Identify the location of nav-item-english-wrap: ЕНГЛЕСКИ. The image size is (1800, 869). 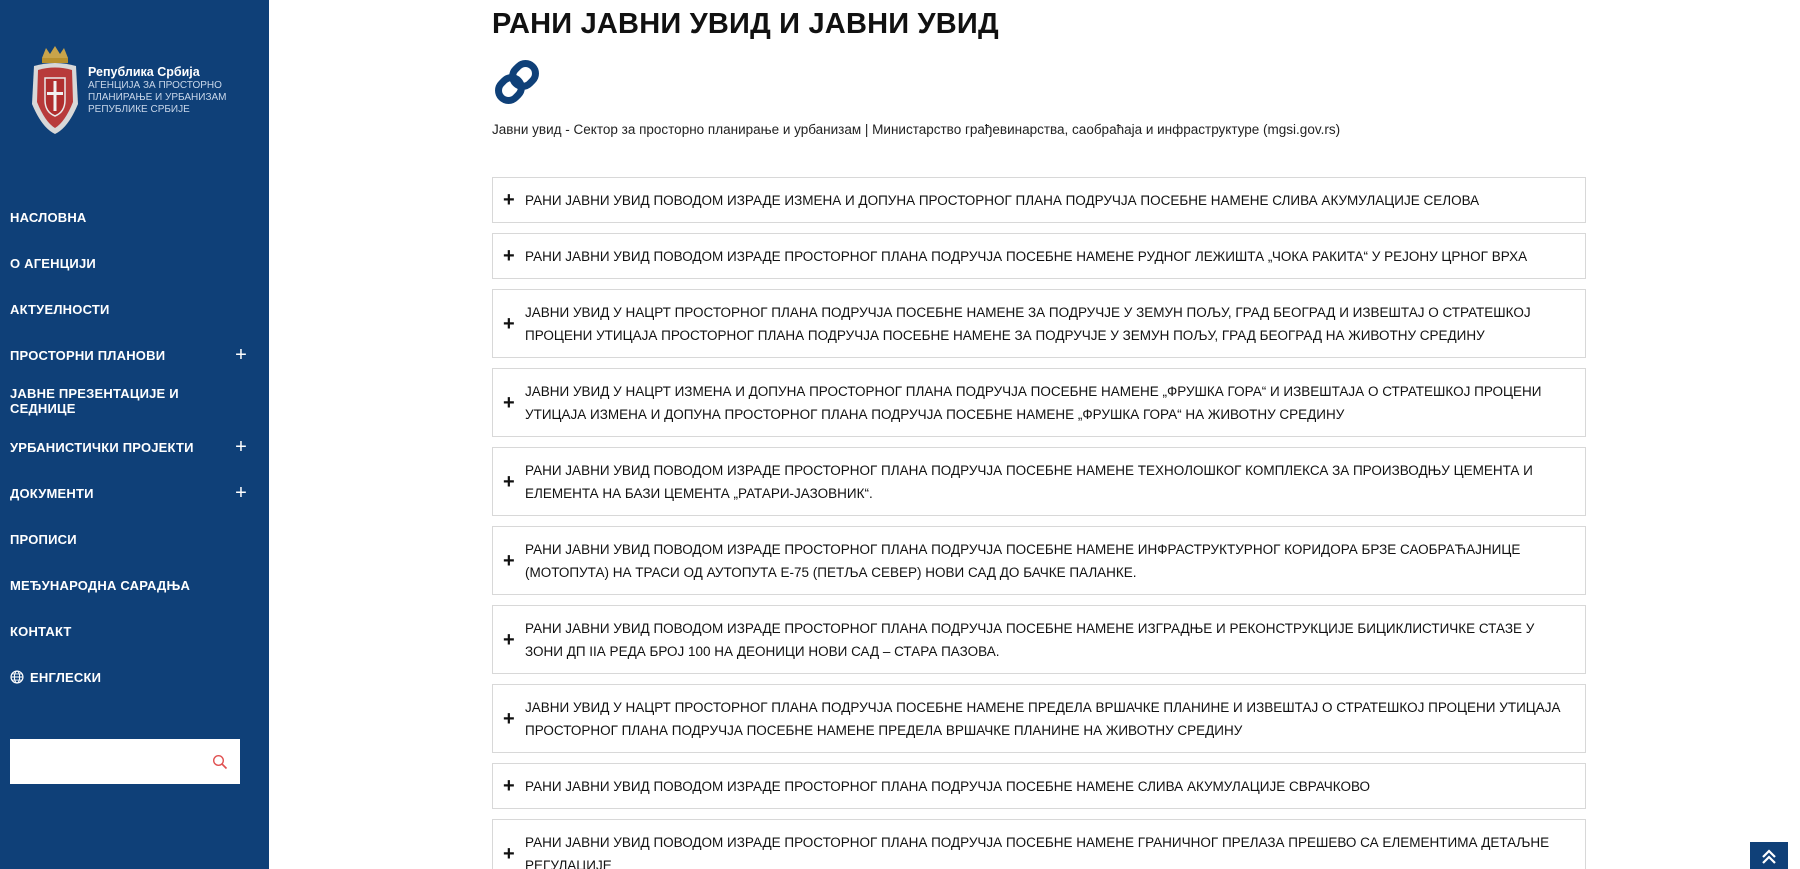
(55, 677).